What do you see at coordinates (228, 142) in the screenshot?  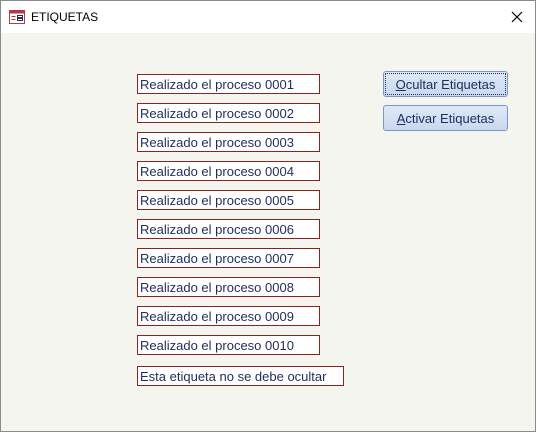 I see `process-label-0003: Realizado el proceso 0003` at bounding box center [228, 142].